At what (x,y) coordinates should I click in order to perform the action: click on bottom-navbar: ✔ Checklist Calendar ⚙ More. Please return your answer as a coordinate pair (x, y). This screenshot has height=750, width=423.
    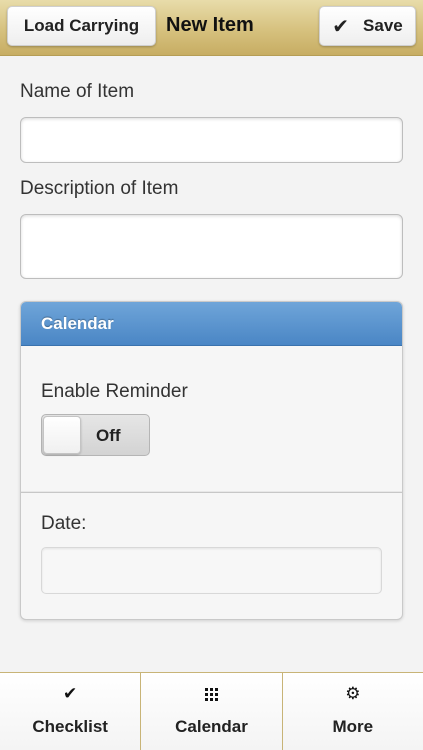
    Looking at the image, I should click on (211, 711).